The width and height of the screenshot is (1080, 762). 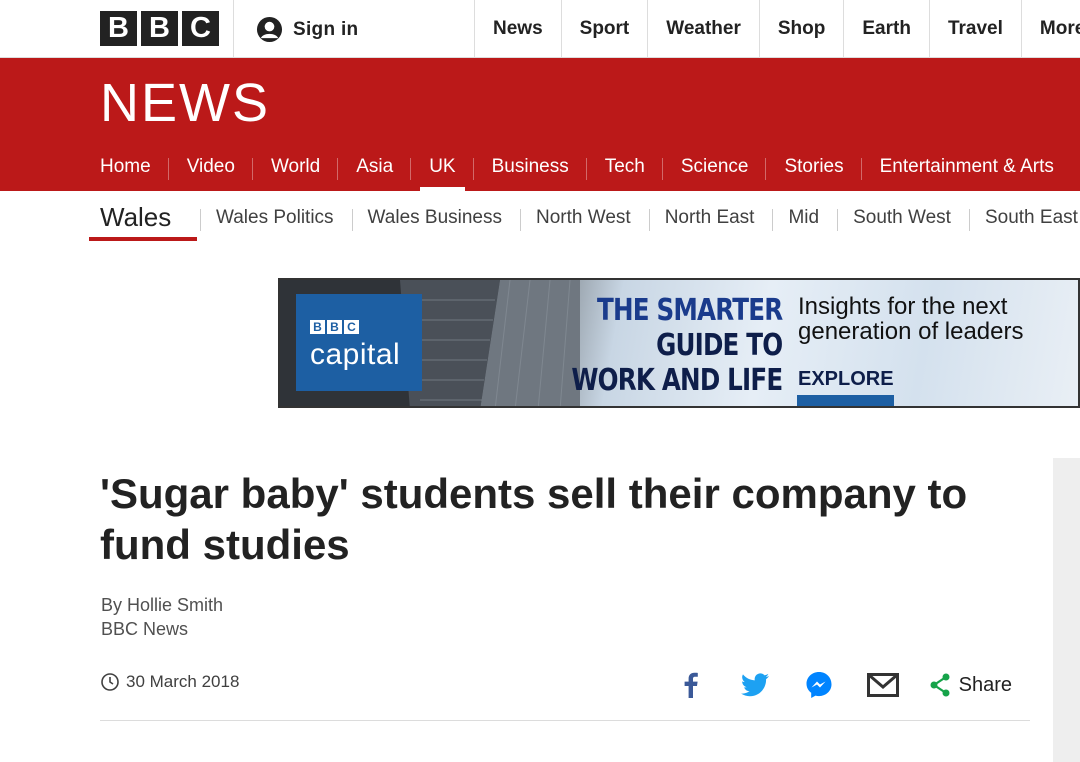 I want to click on global-nav-sport: Sport, so click(x=604, y=29).